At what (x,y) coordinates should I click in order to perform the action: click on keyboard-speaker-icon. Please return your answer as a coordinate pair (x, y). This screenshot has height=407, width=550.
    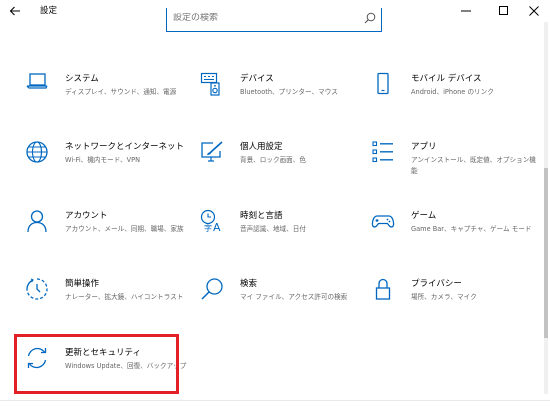
    Looking at the image, I should click on (210, 84).